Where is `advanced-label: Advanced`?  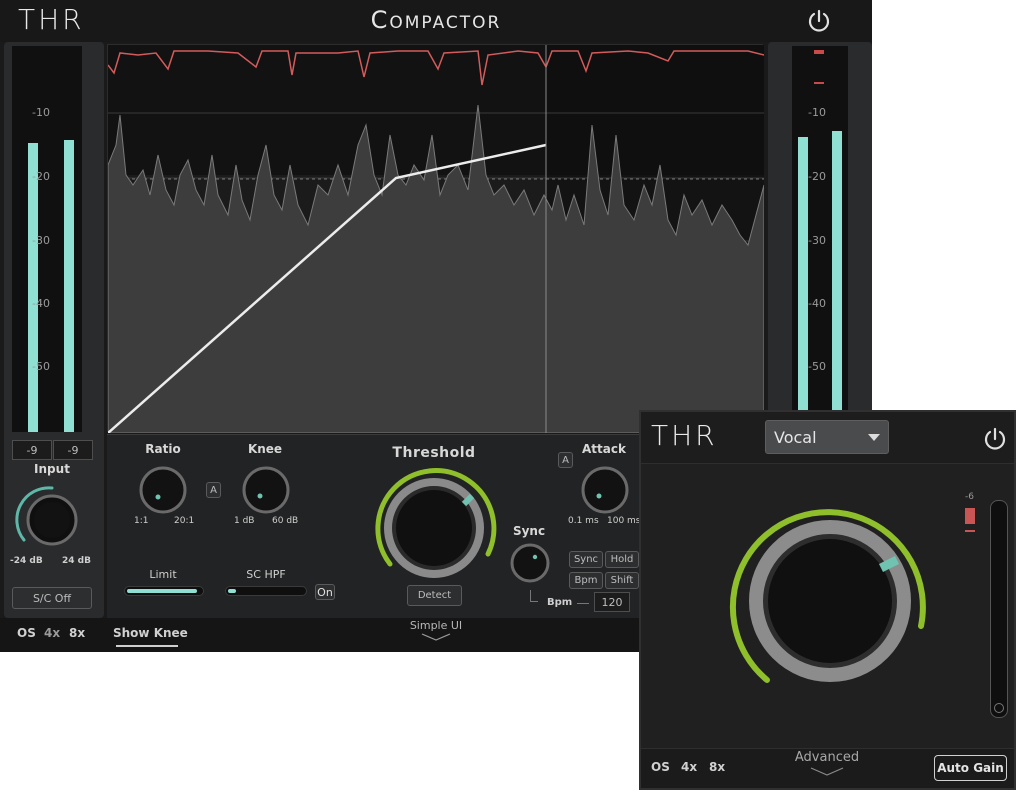 advanced-label: Advanced is located at coordinates (827, 757).